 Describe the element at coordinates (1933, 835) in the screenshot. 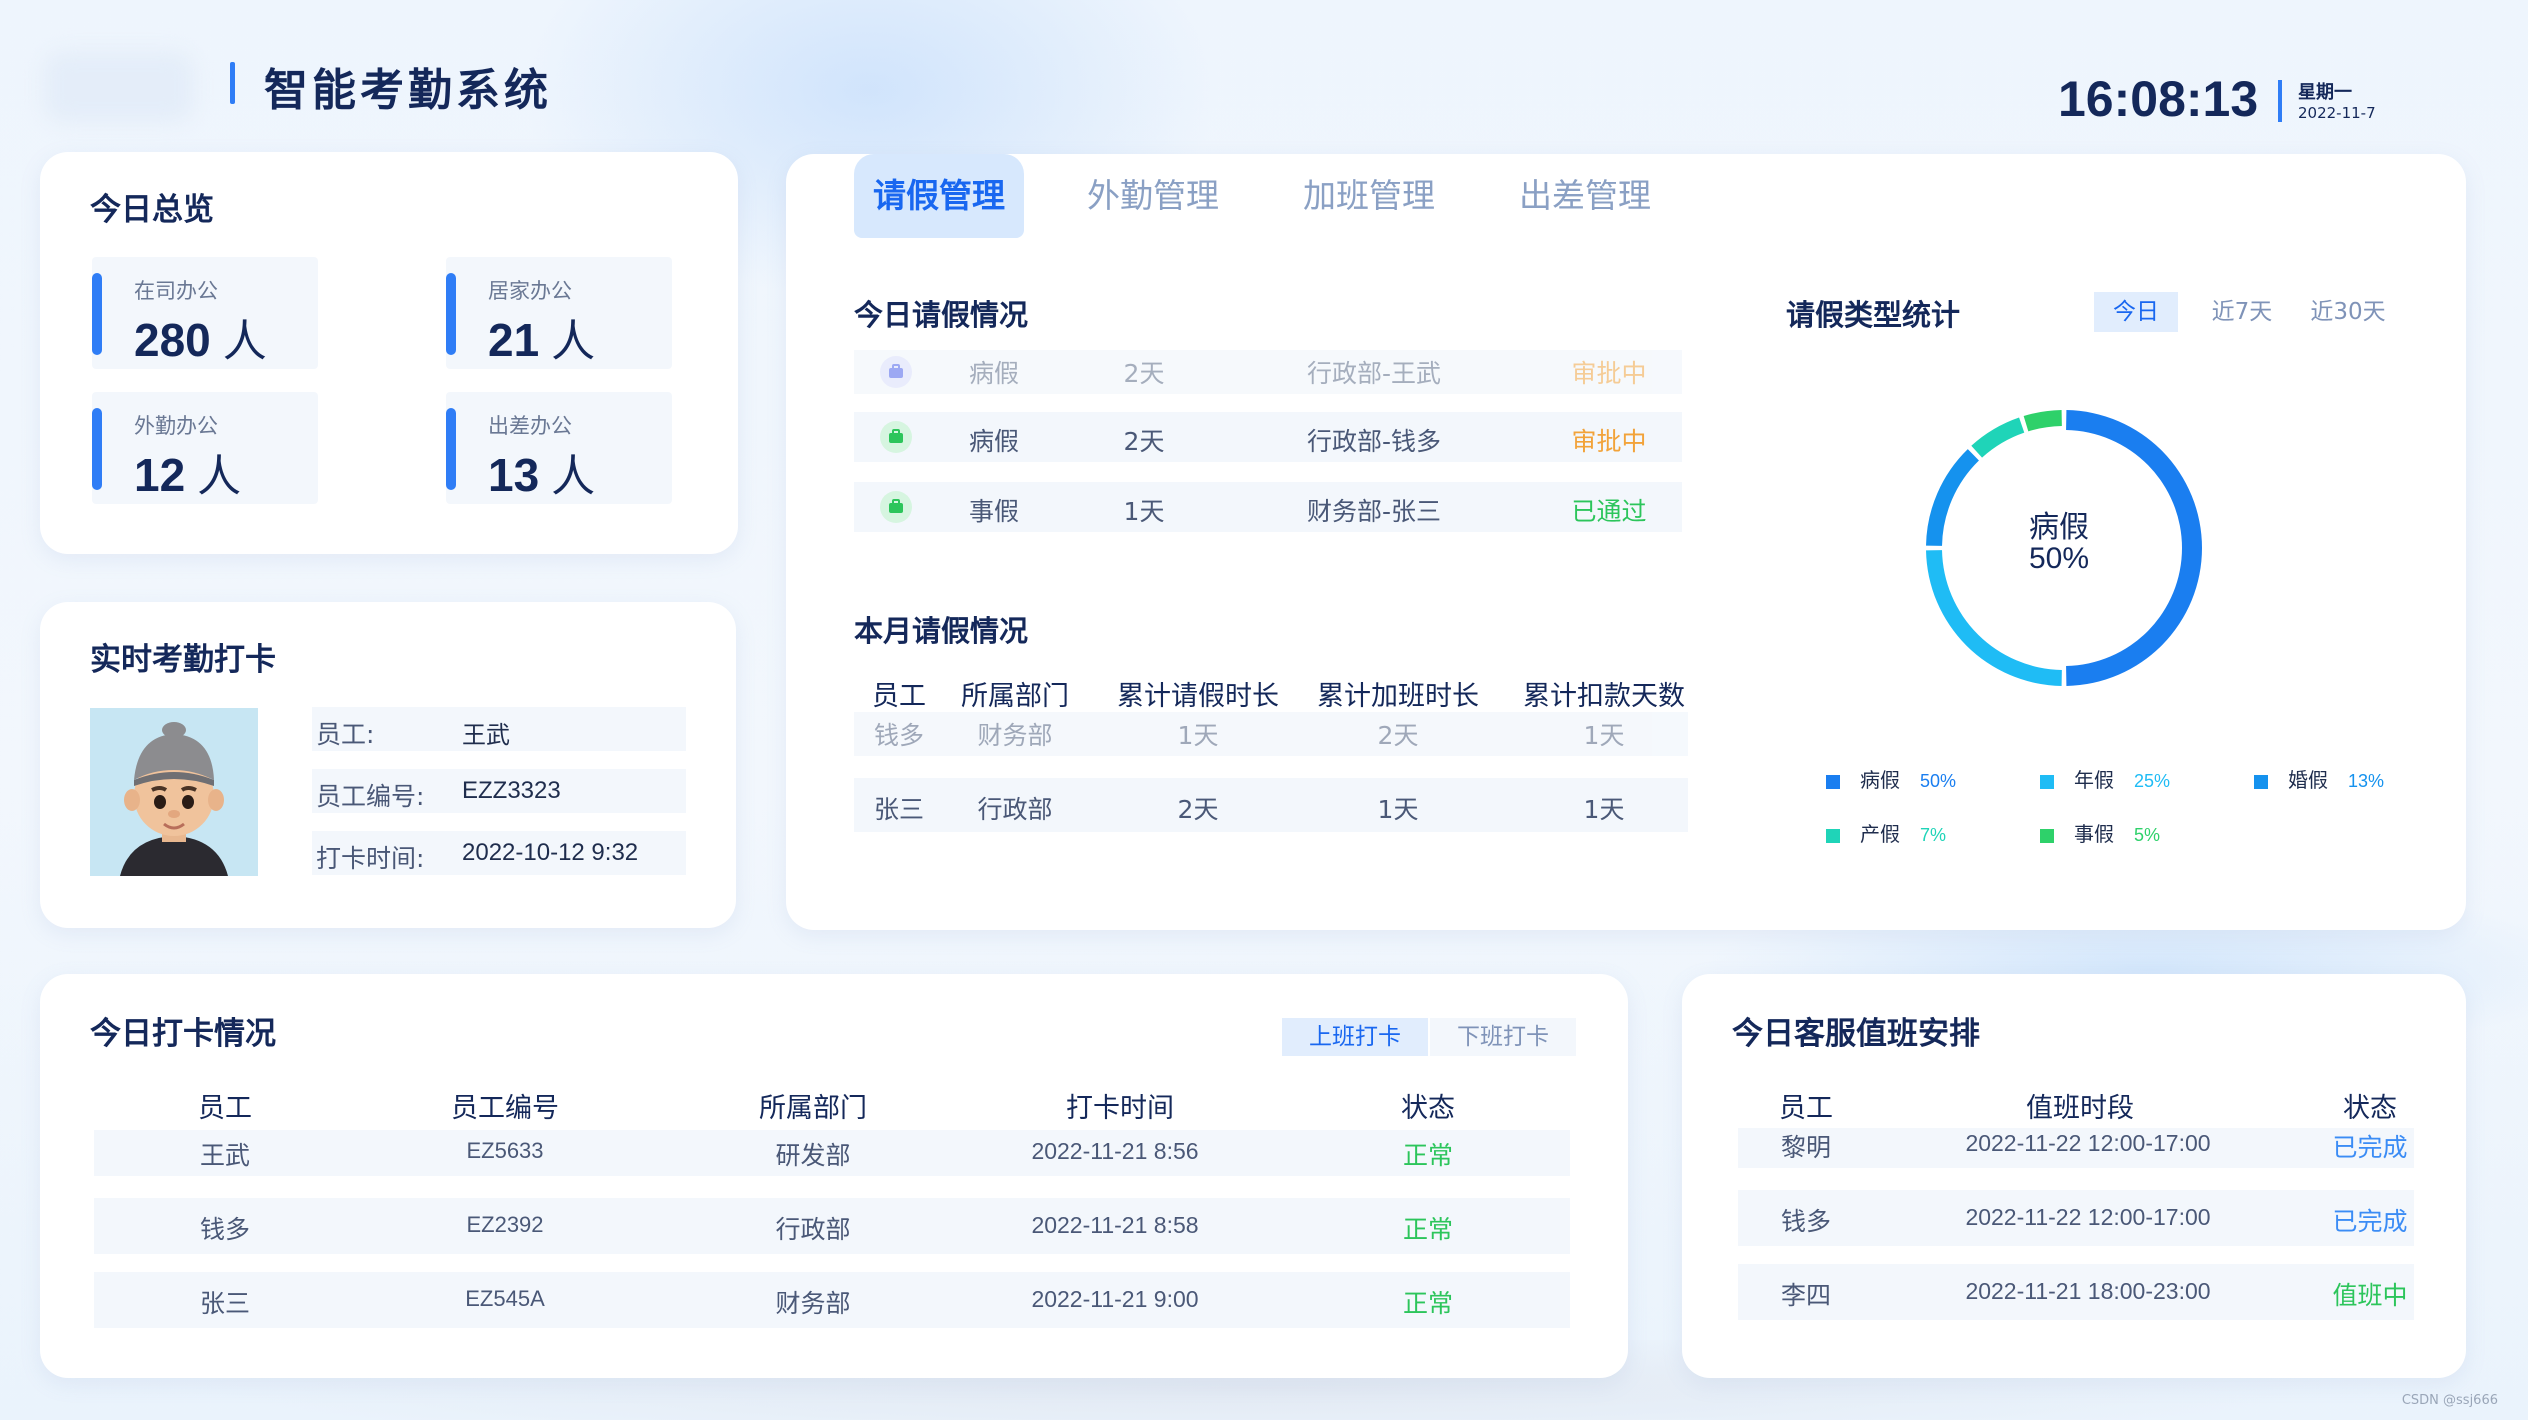

I see `legend-percent: 7%` at that location.